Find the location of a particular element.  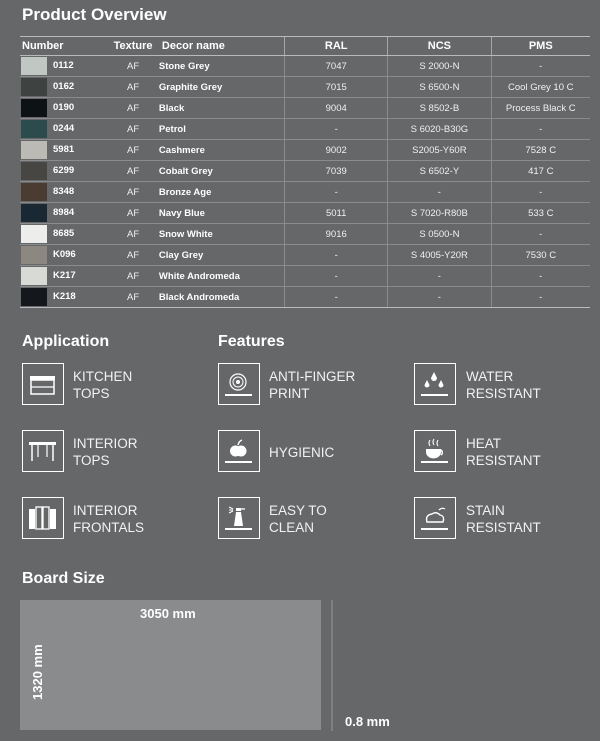

table-row: 6299 AF Cobalt Grey 7039 S 6502-Y 417 C is located at coordinates (305, 171).